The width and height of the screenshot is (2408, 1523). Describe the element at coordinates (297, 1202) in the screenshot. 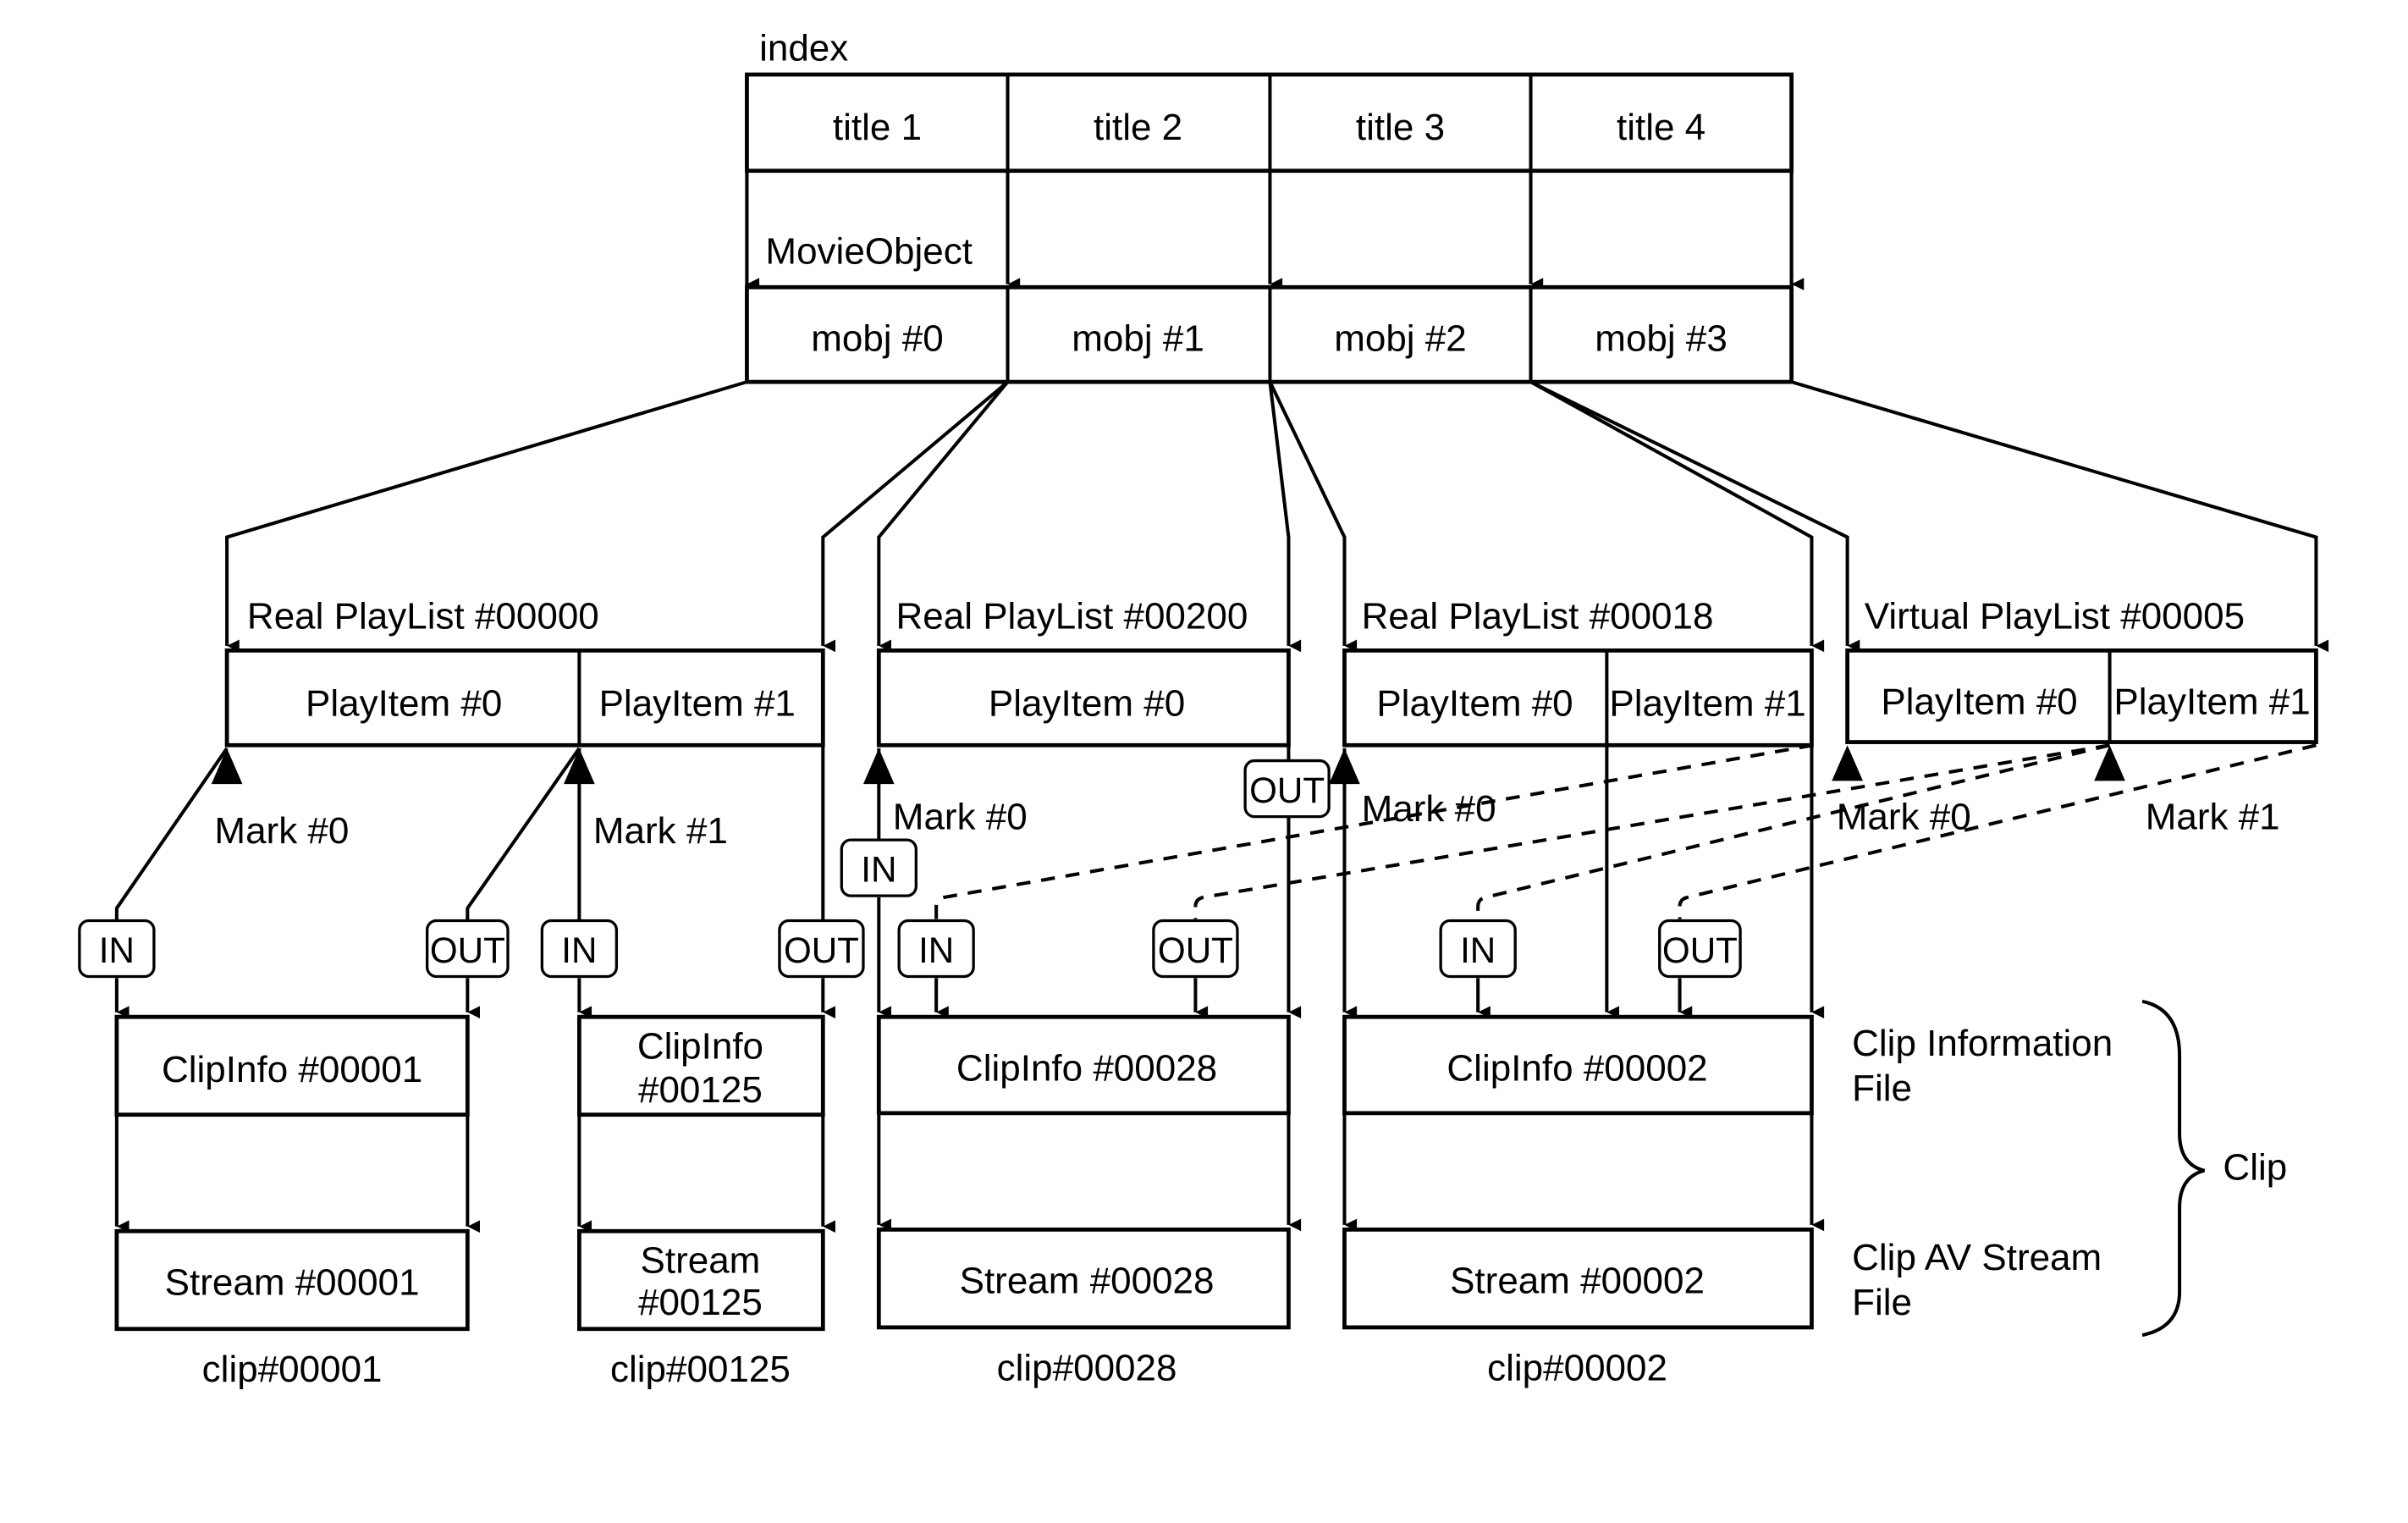

I see `clip-00001: ClipInfo #00001 Stream #00001 clip#00001` at that location.